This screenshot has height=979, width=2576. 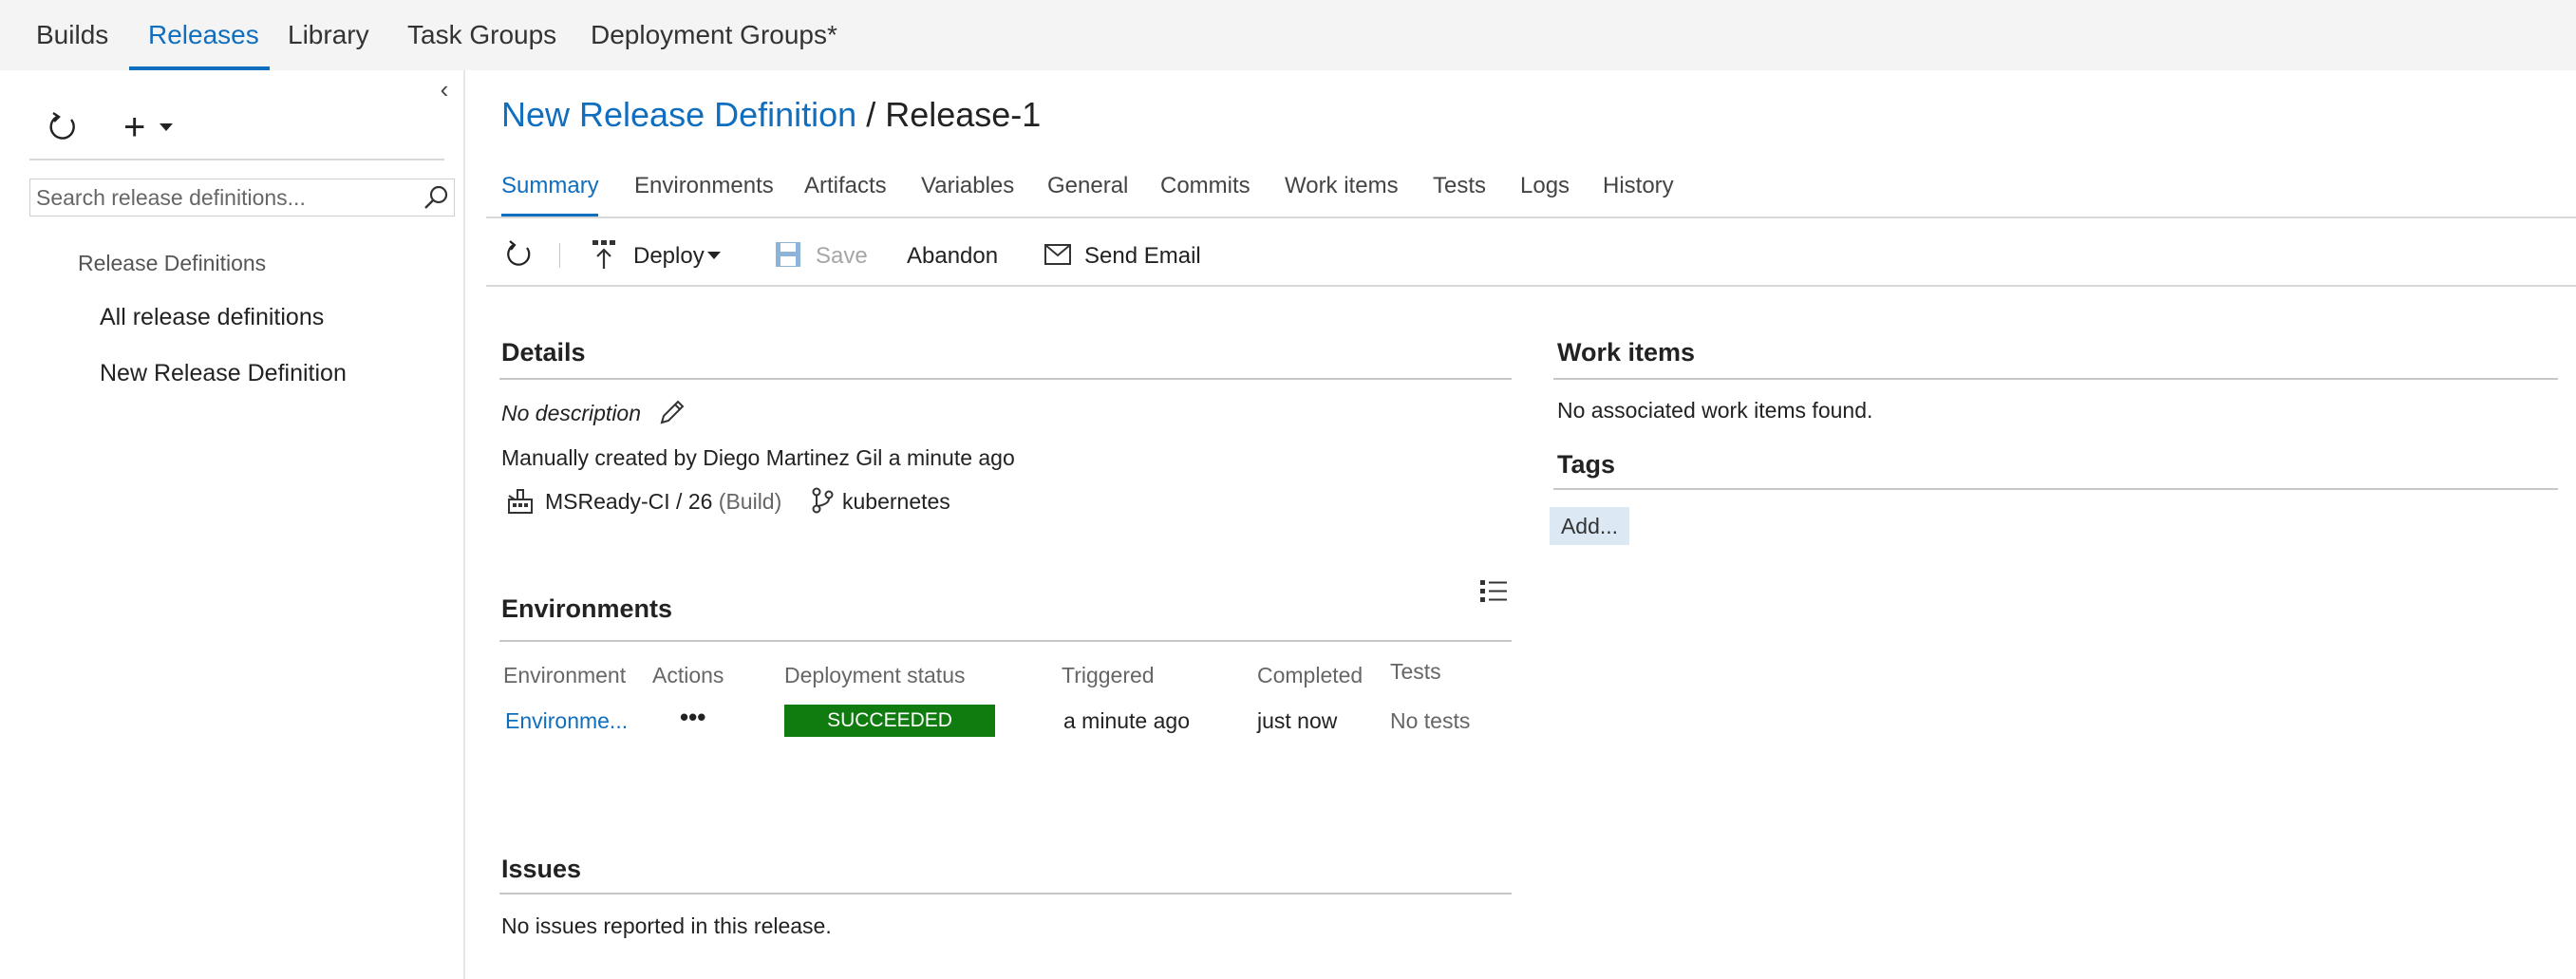 I want to click on refresh-button, so click(x=518, y=254).